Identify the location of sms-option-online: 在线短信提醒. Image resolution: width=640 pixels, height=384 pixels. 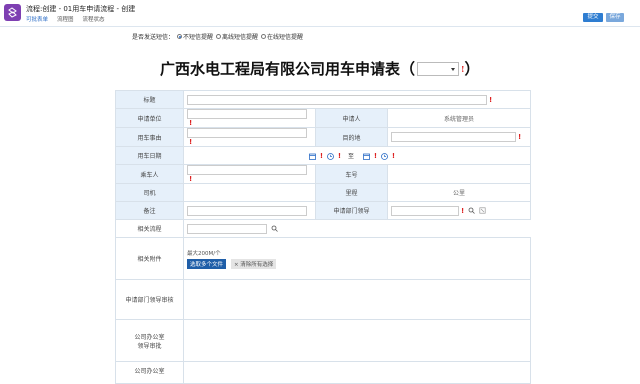
(282, 36).